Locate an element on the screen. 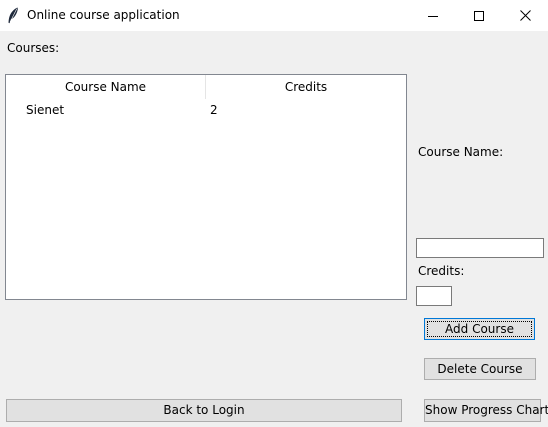 The image size is (548, 427). window-title: Online course application is located at coordinates (103, 15).